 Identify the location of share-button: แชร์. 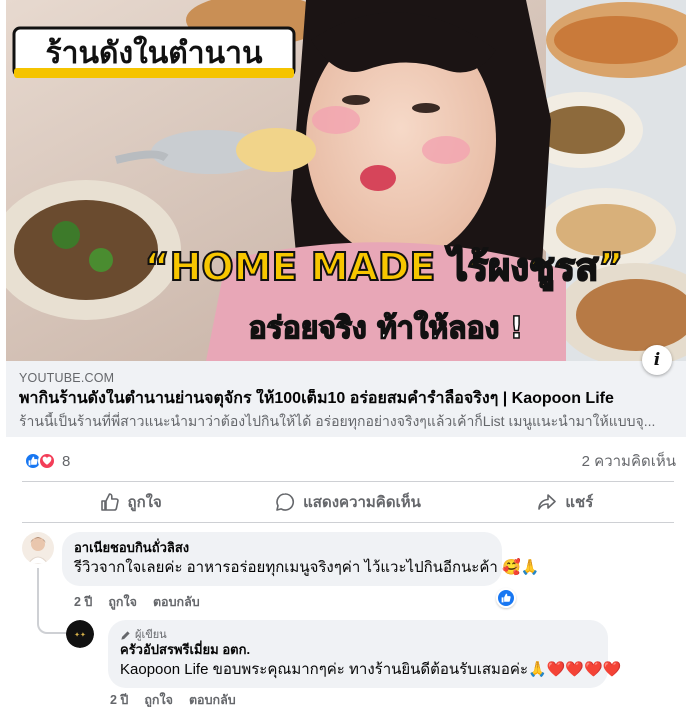
(565, 502).